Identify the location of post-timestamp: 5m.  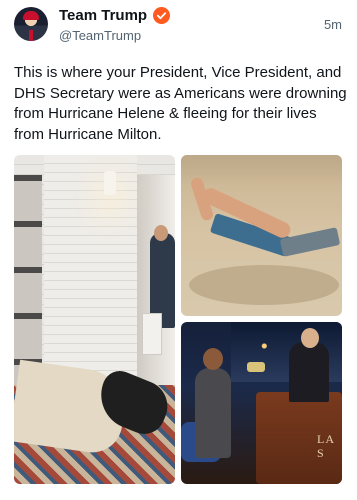
(333, 24).